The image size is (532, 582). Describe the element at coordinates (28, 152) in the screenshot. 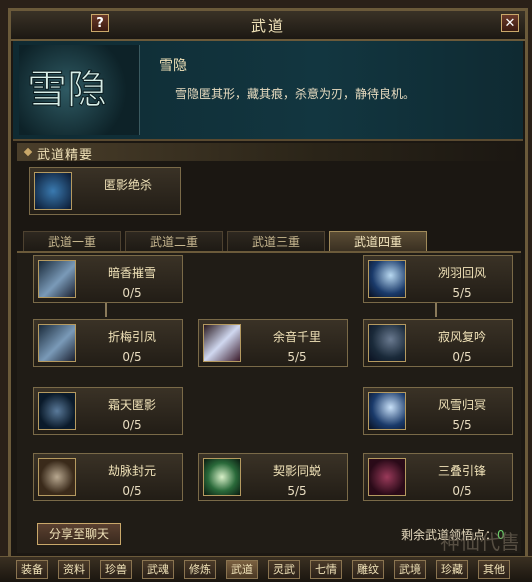

I see `diamond-bullet-icon` at that location.